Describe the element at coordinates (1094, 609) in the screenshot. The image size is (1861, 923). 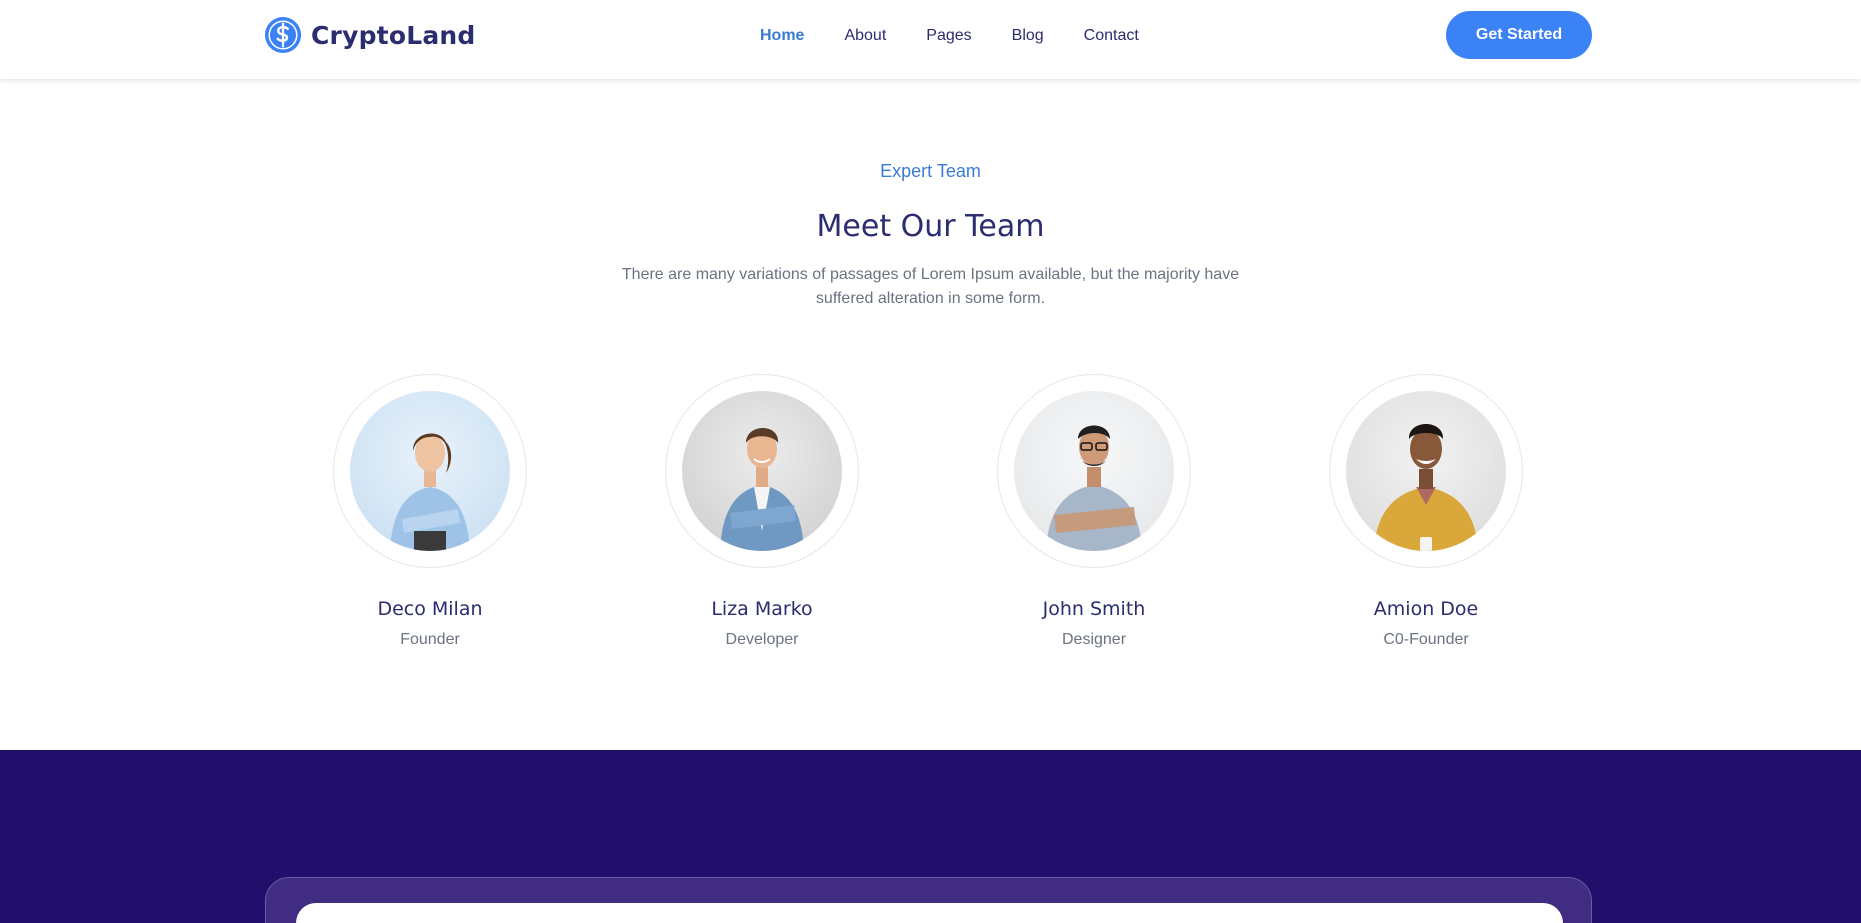
I see `member-name: John Smith` at that location.